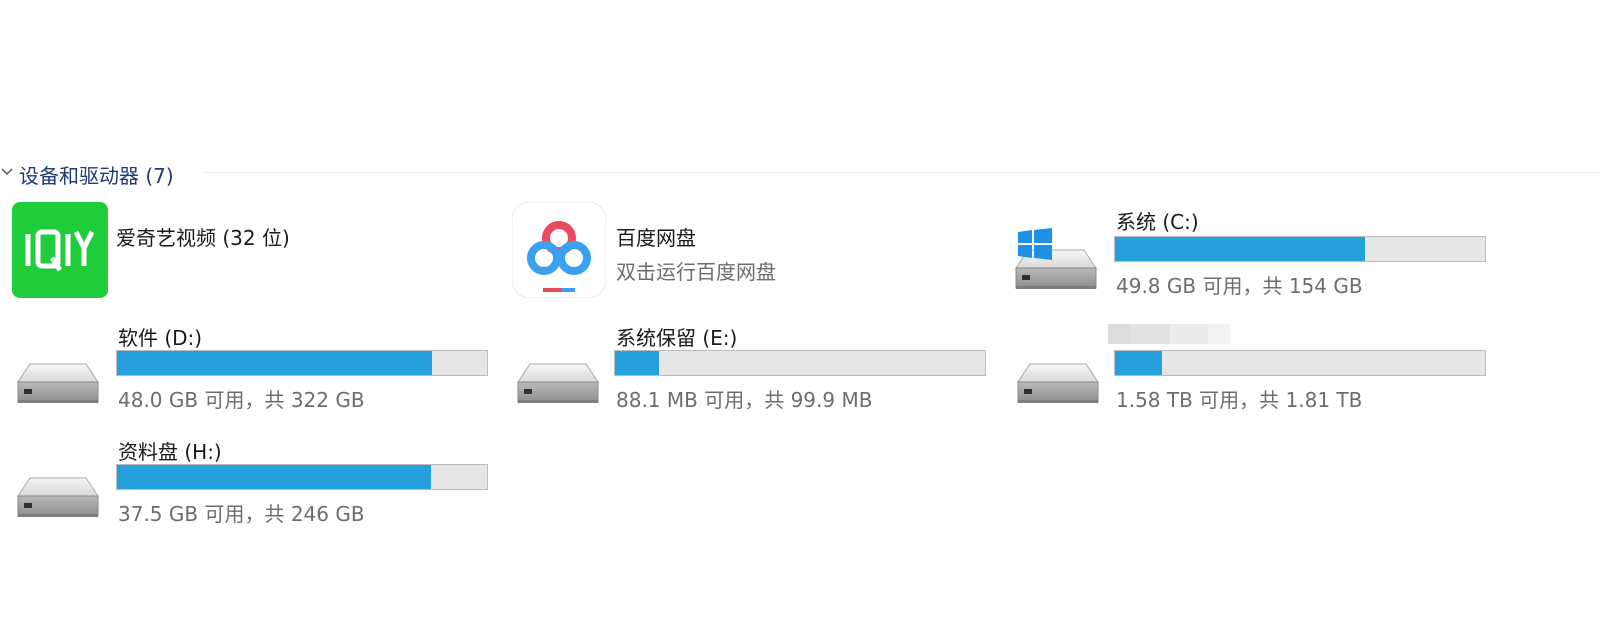 The height and width of the screenshot is (640, 1600). What do you see at coordinates (722, 250) in the screenshot?
I see `app-tile-baidu-netdisk: 百度网盘 双击运行百度网盘` at bounding box center [722, 250].